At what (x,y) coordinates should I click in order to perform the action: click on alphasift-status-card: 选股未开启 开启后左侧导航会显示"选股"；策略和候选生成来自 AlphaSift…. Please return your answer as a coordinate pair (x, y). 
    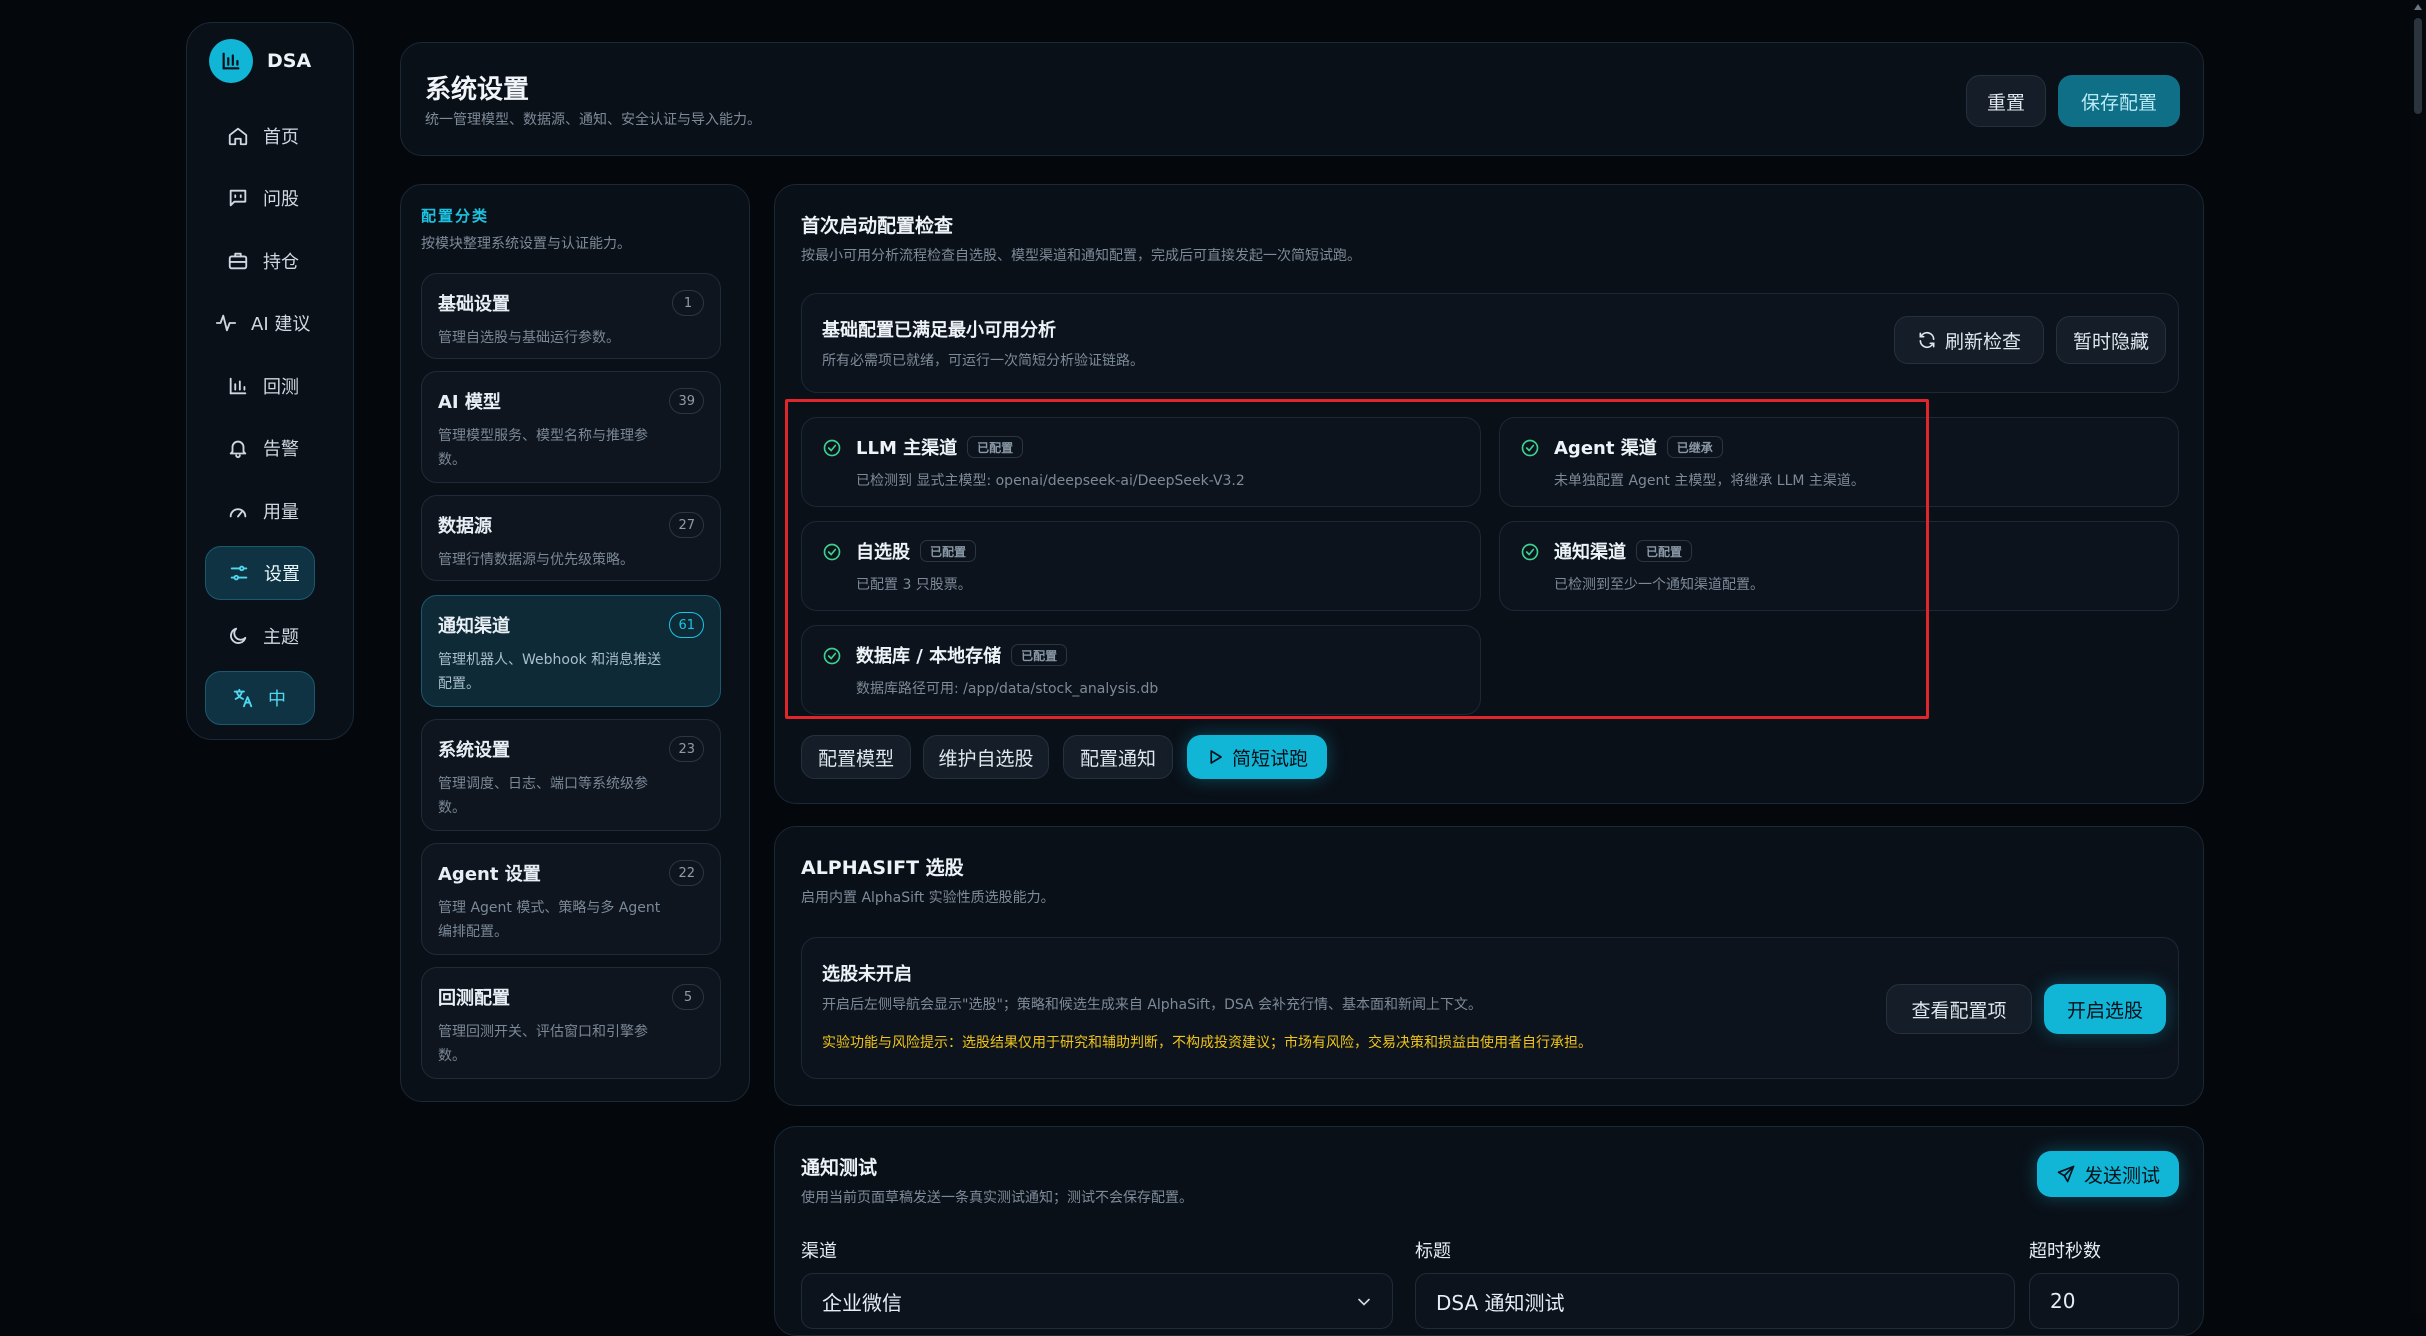
    Looking at the image, I should click on (1490, 1008).